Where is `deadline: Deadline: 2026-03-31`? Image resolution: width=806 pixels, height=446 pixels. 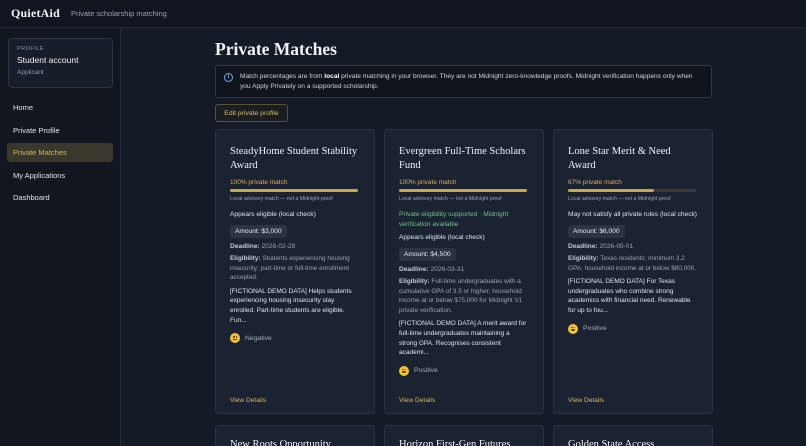
deadline: Deadline: 2026-03-31 is located at coordinates (464, 269).